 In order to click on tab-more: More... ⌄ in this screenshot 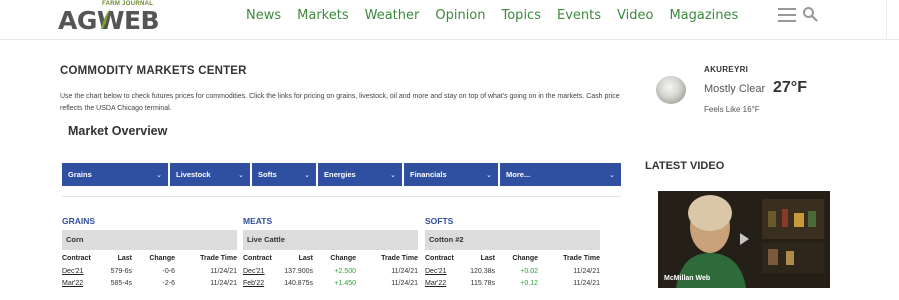, I will do `click(560, 174)`.